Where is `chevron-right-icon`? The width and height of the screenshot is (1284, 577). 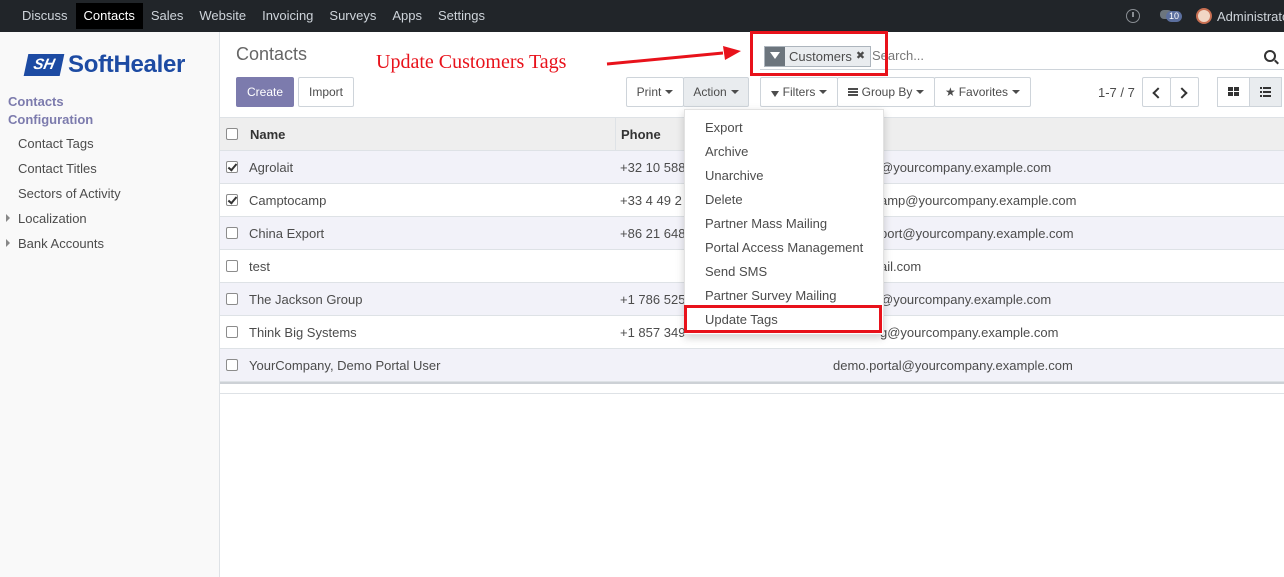 chevron-right-icon is located at coordinates (1182, 93).